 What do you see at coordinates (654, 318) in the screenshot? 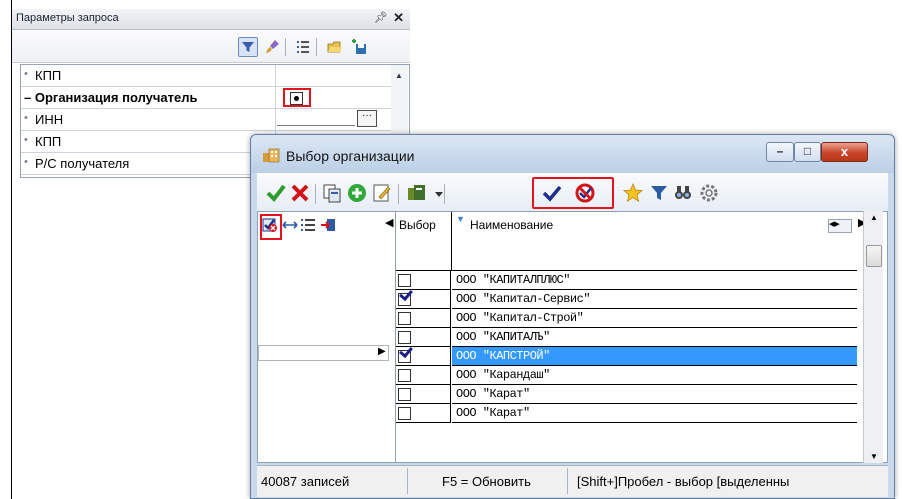
I see `name-cell: ООО "Капитал-Строй"` at bounding box center [654, 318].